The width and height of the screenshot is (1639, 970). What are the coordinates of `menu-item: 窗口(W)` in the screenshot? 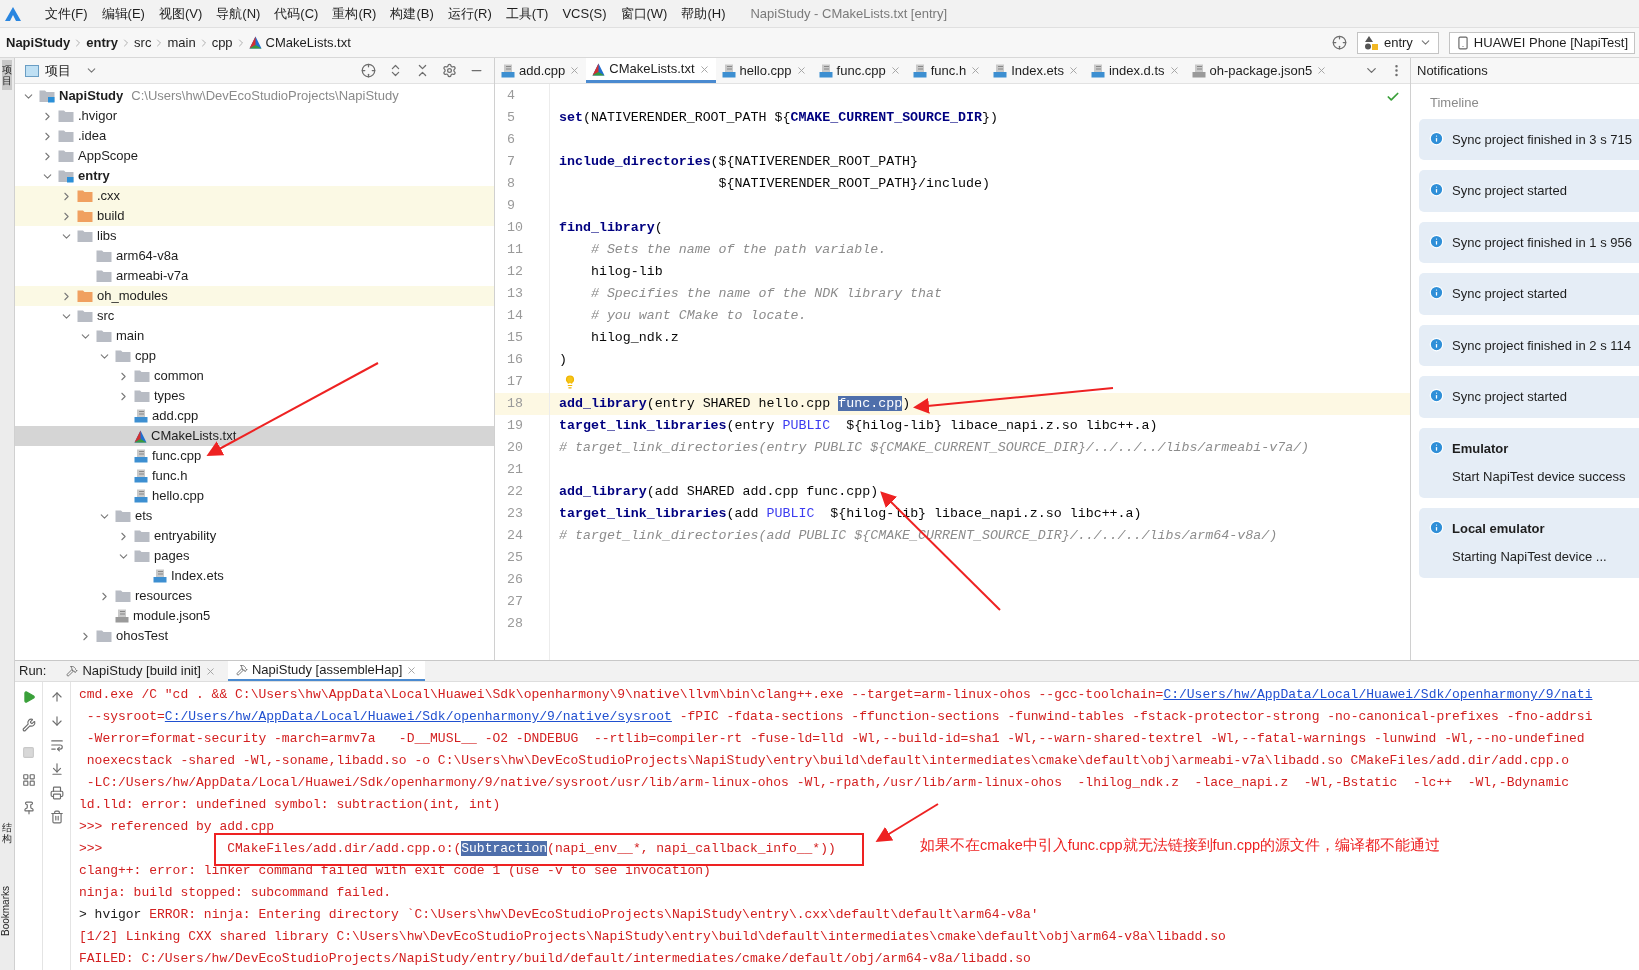 It's located at (644, 13).